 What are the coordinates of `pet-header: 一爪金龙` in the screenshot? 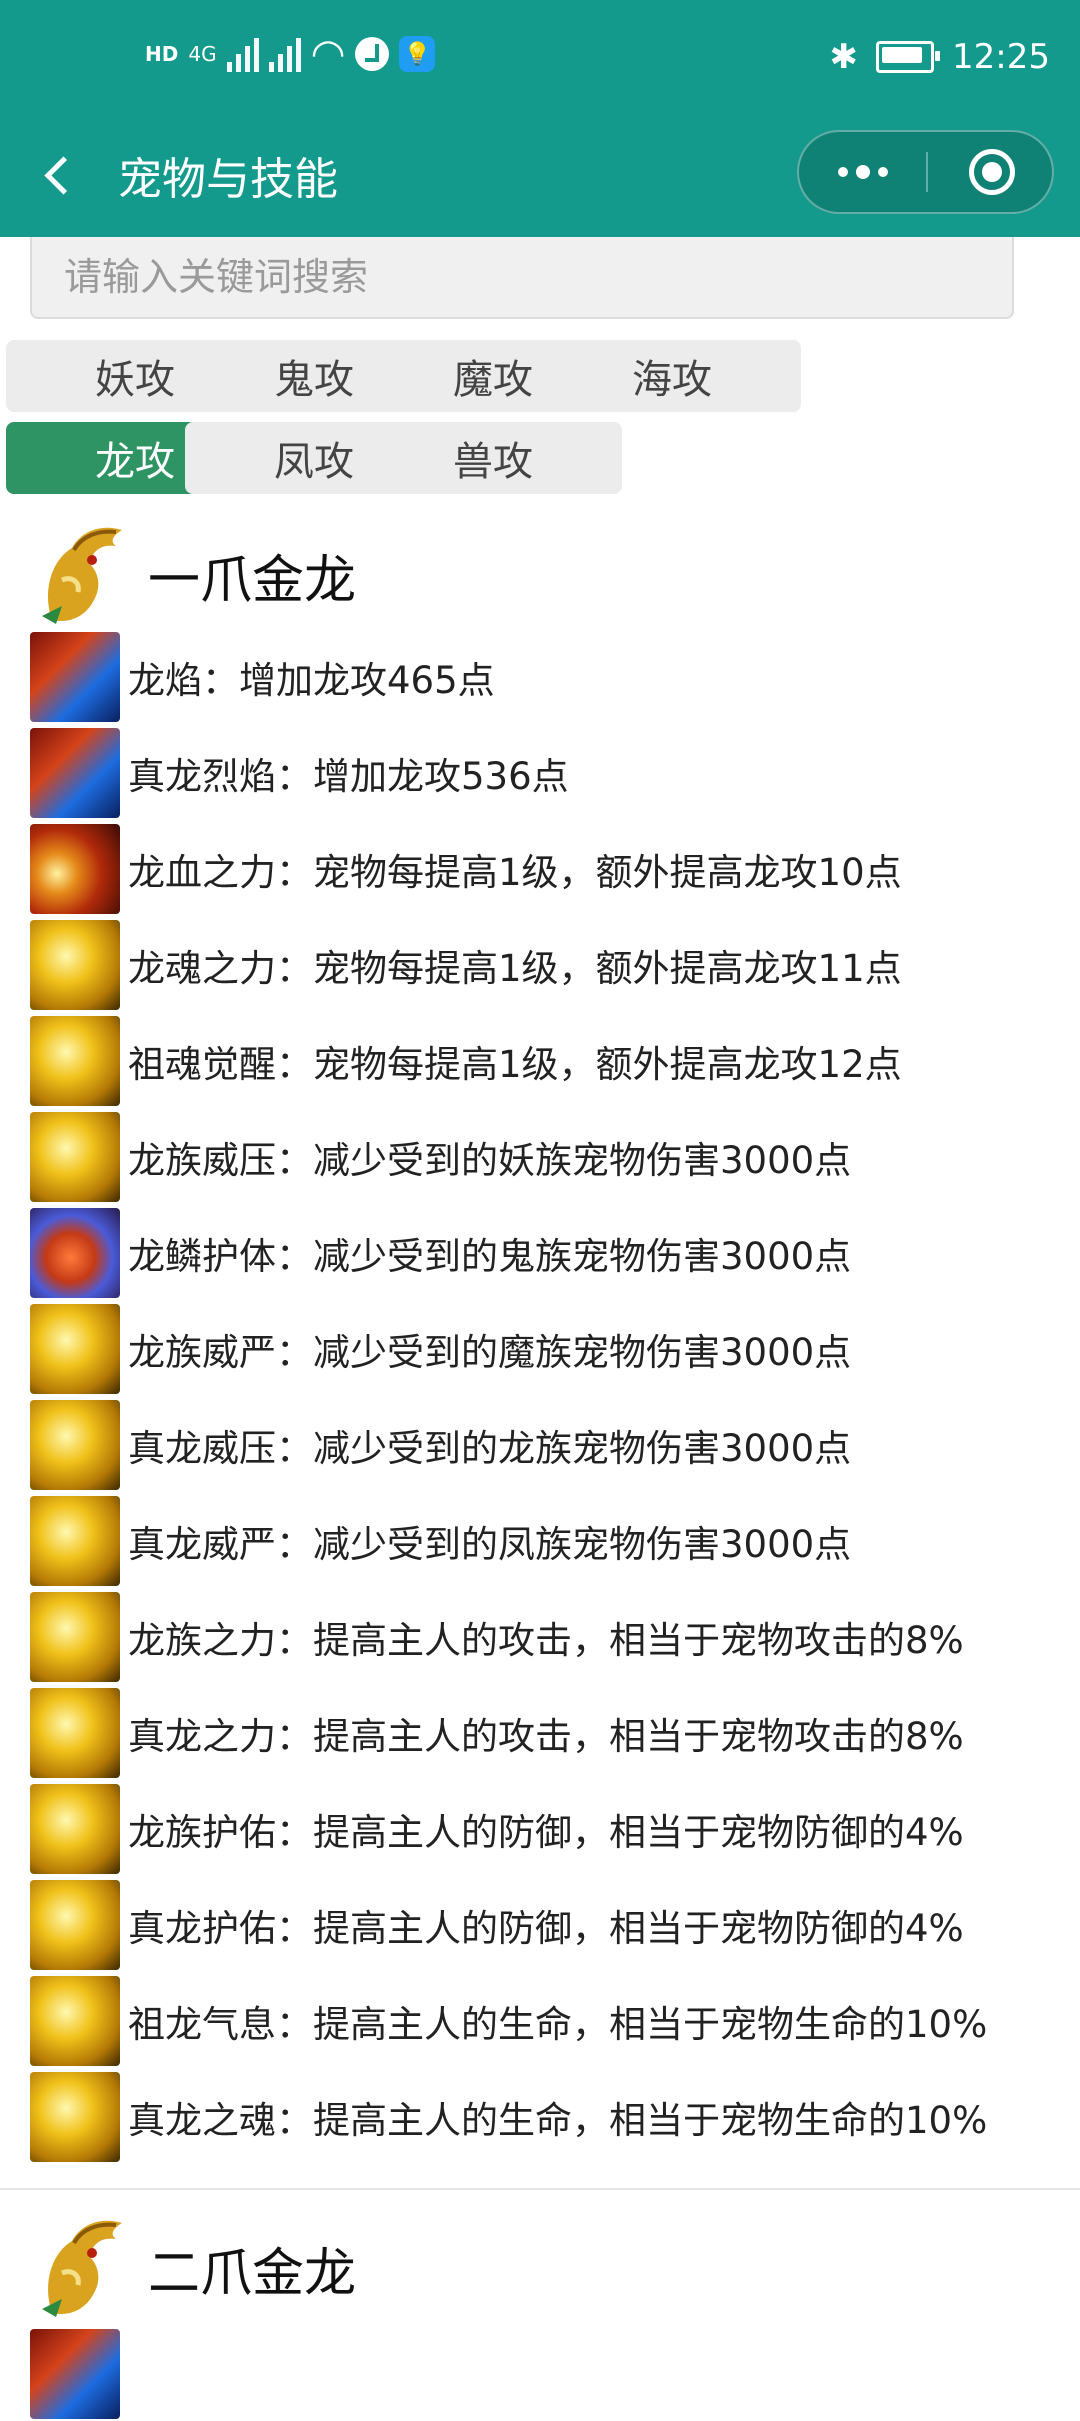 It's located at (194, 575).